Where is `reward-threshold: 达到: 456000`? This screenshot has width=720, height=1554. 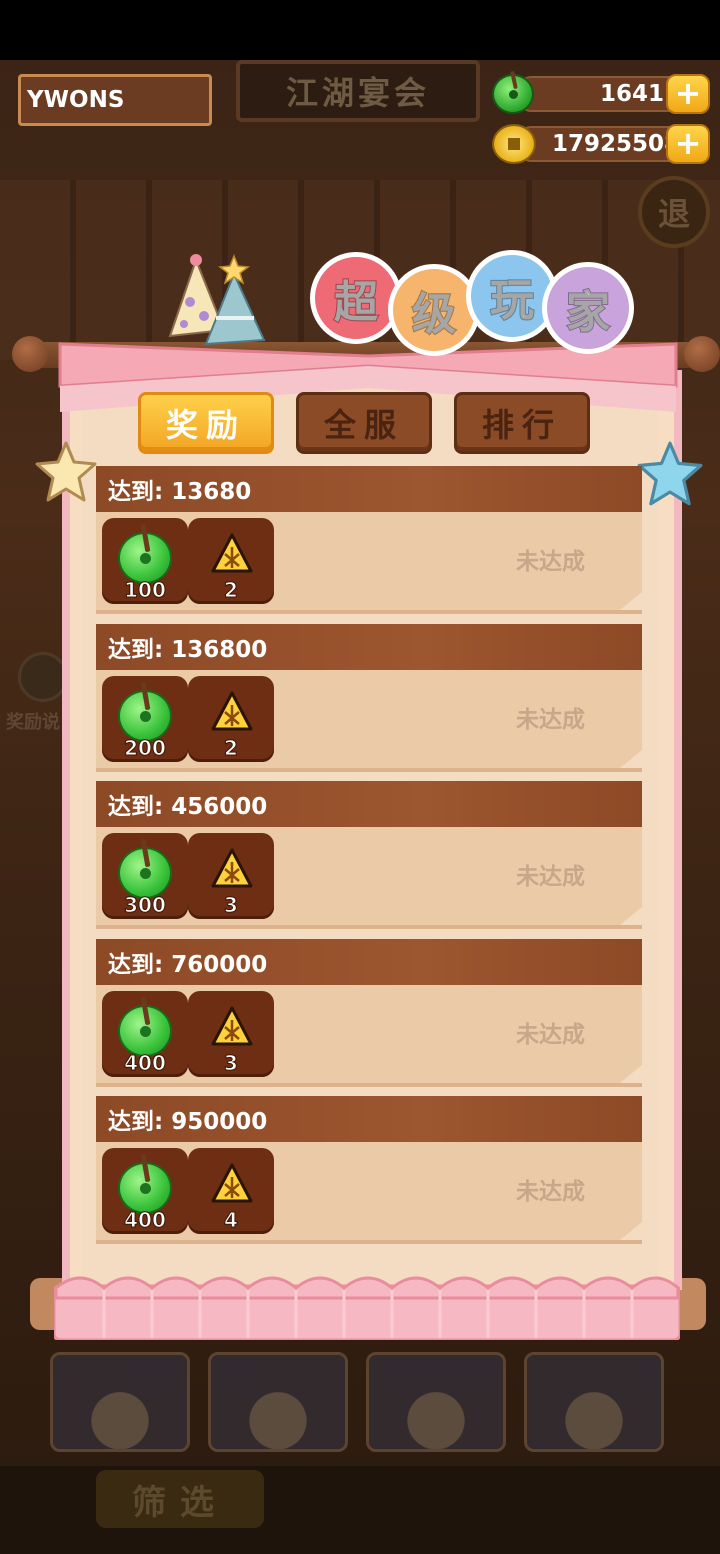 reward-threshold: 达到: 456000 is located at coordinates (369, 804).